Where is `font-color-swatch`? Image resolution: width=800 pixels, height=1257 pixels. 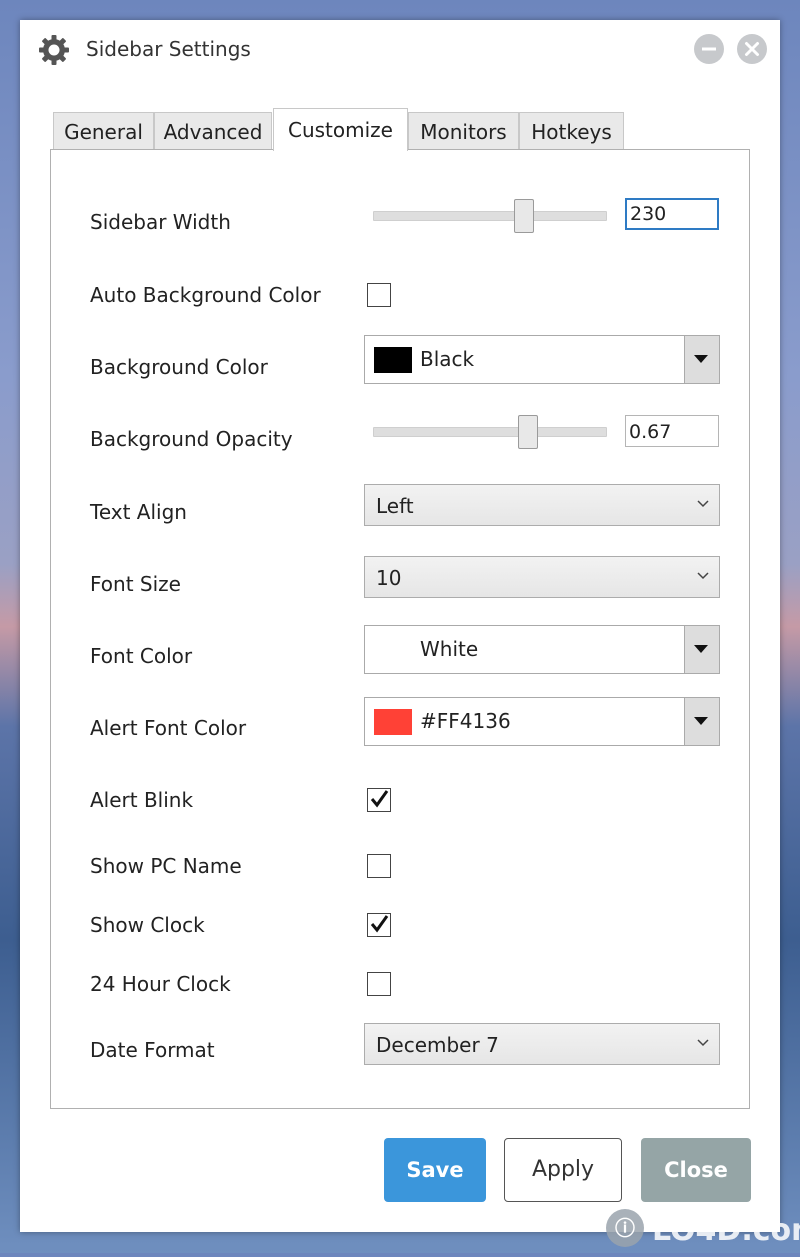 font-color-swatch is located at coordinates (393, 650).